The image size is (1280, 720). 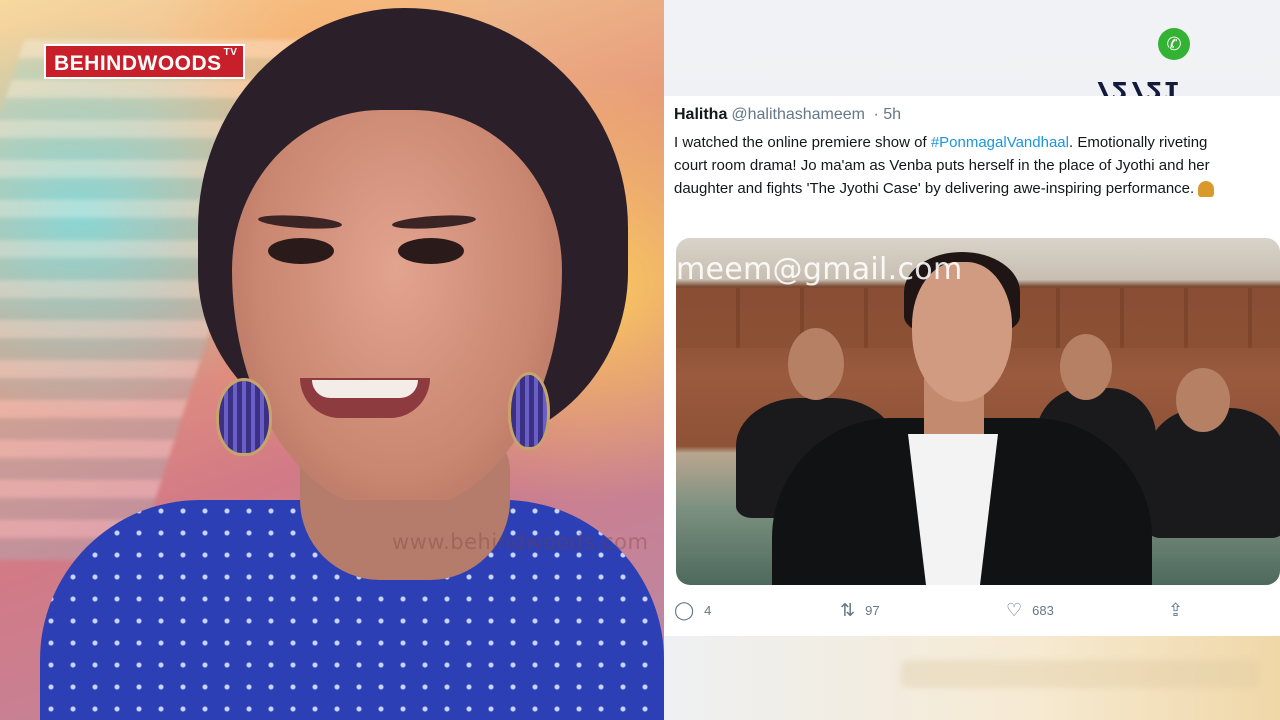 I want to click on teeth, so click(x=365, y=389).